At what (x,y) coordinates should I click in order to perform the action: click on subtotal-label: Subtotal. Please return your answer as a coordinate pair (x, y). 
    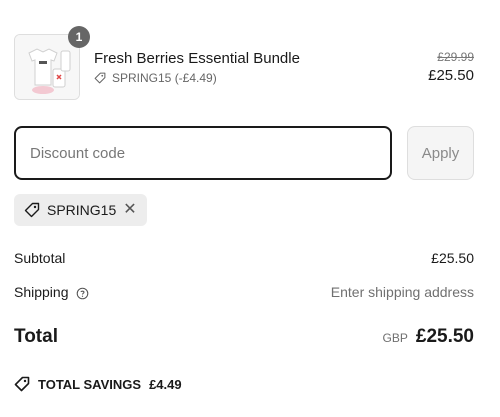
    Looking at the image, I should click on (40, 258).